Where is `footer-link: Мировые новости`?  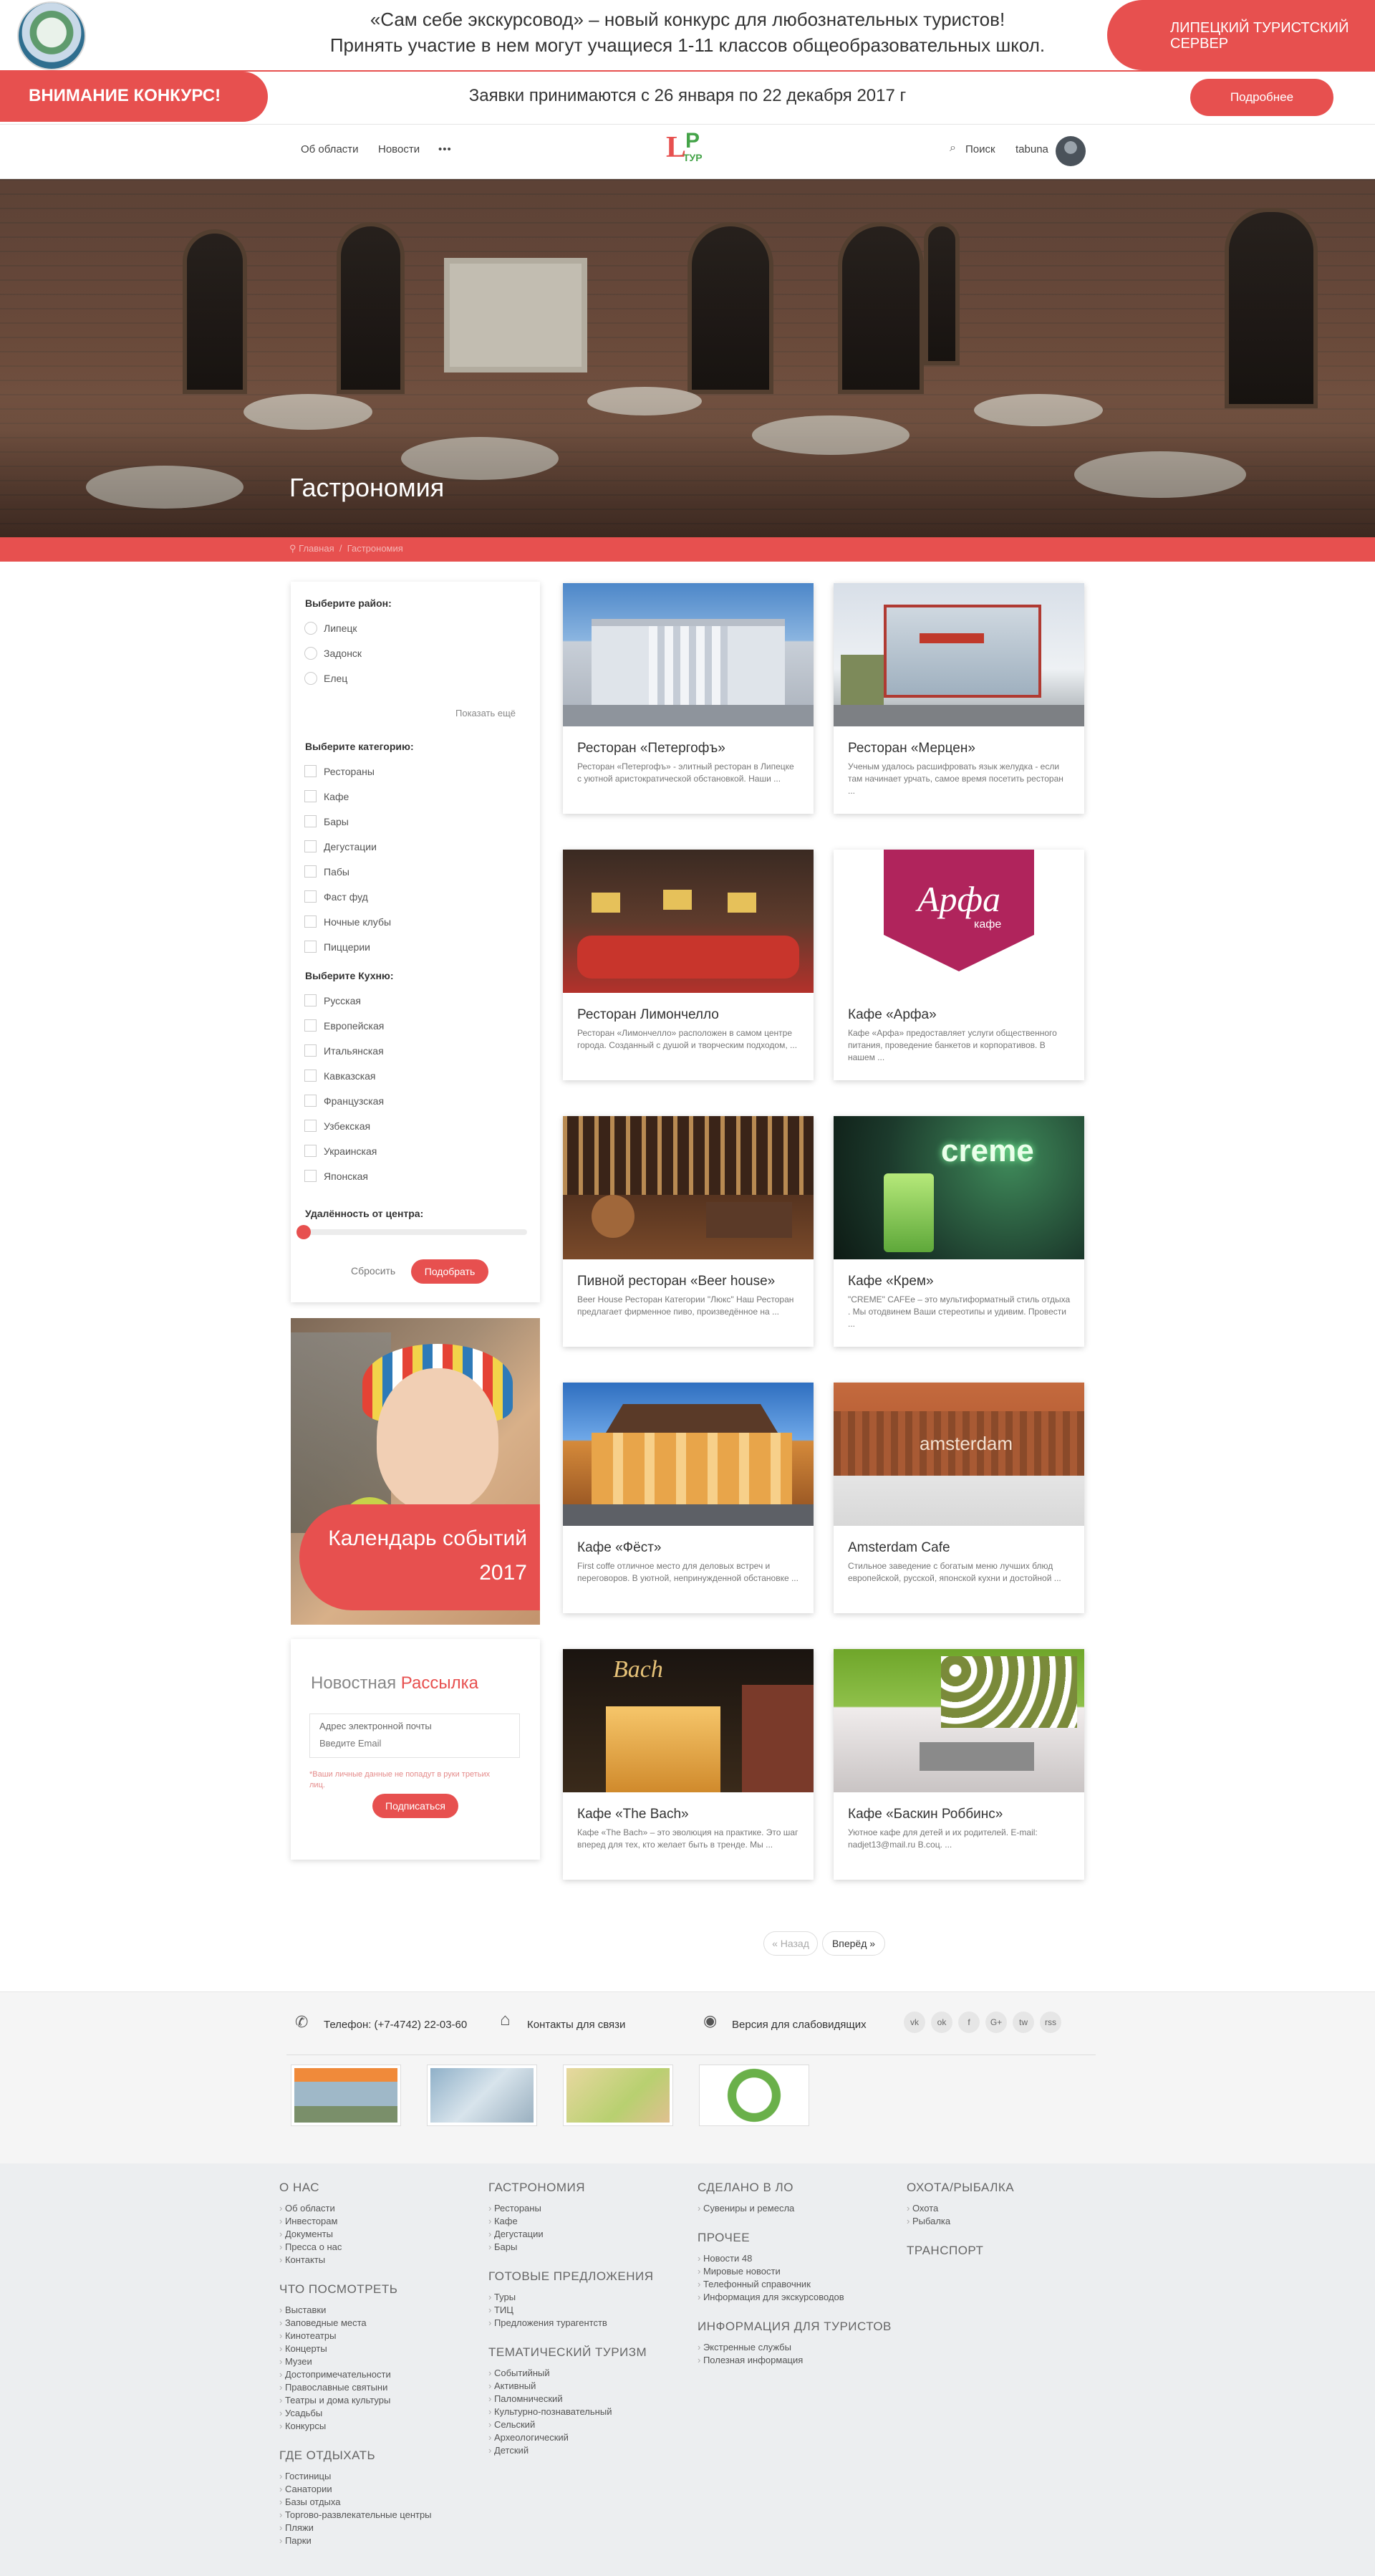 footer-link: Мировые новости is located at coordinates (740, 2271).